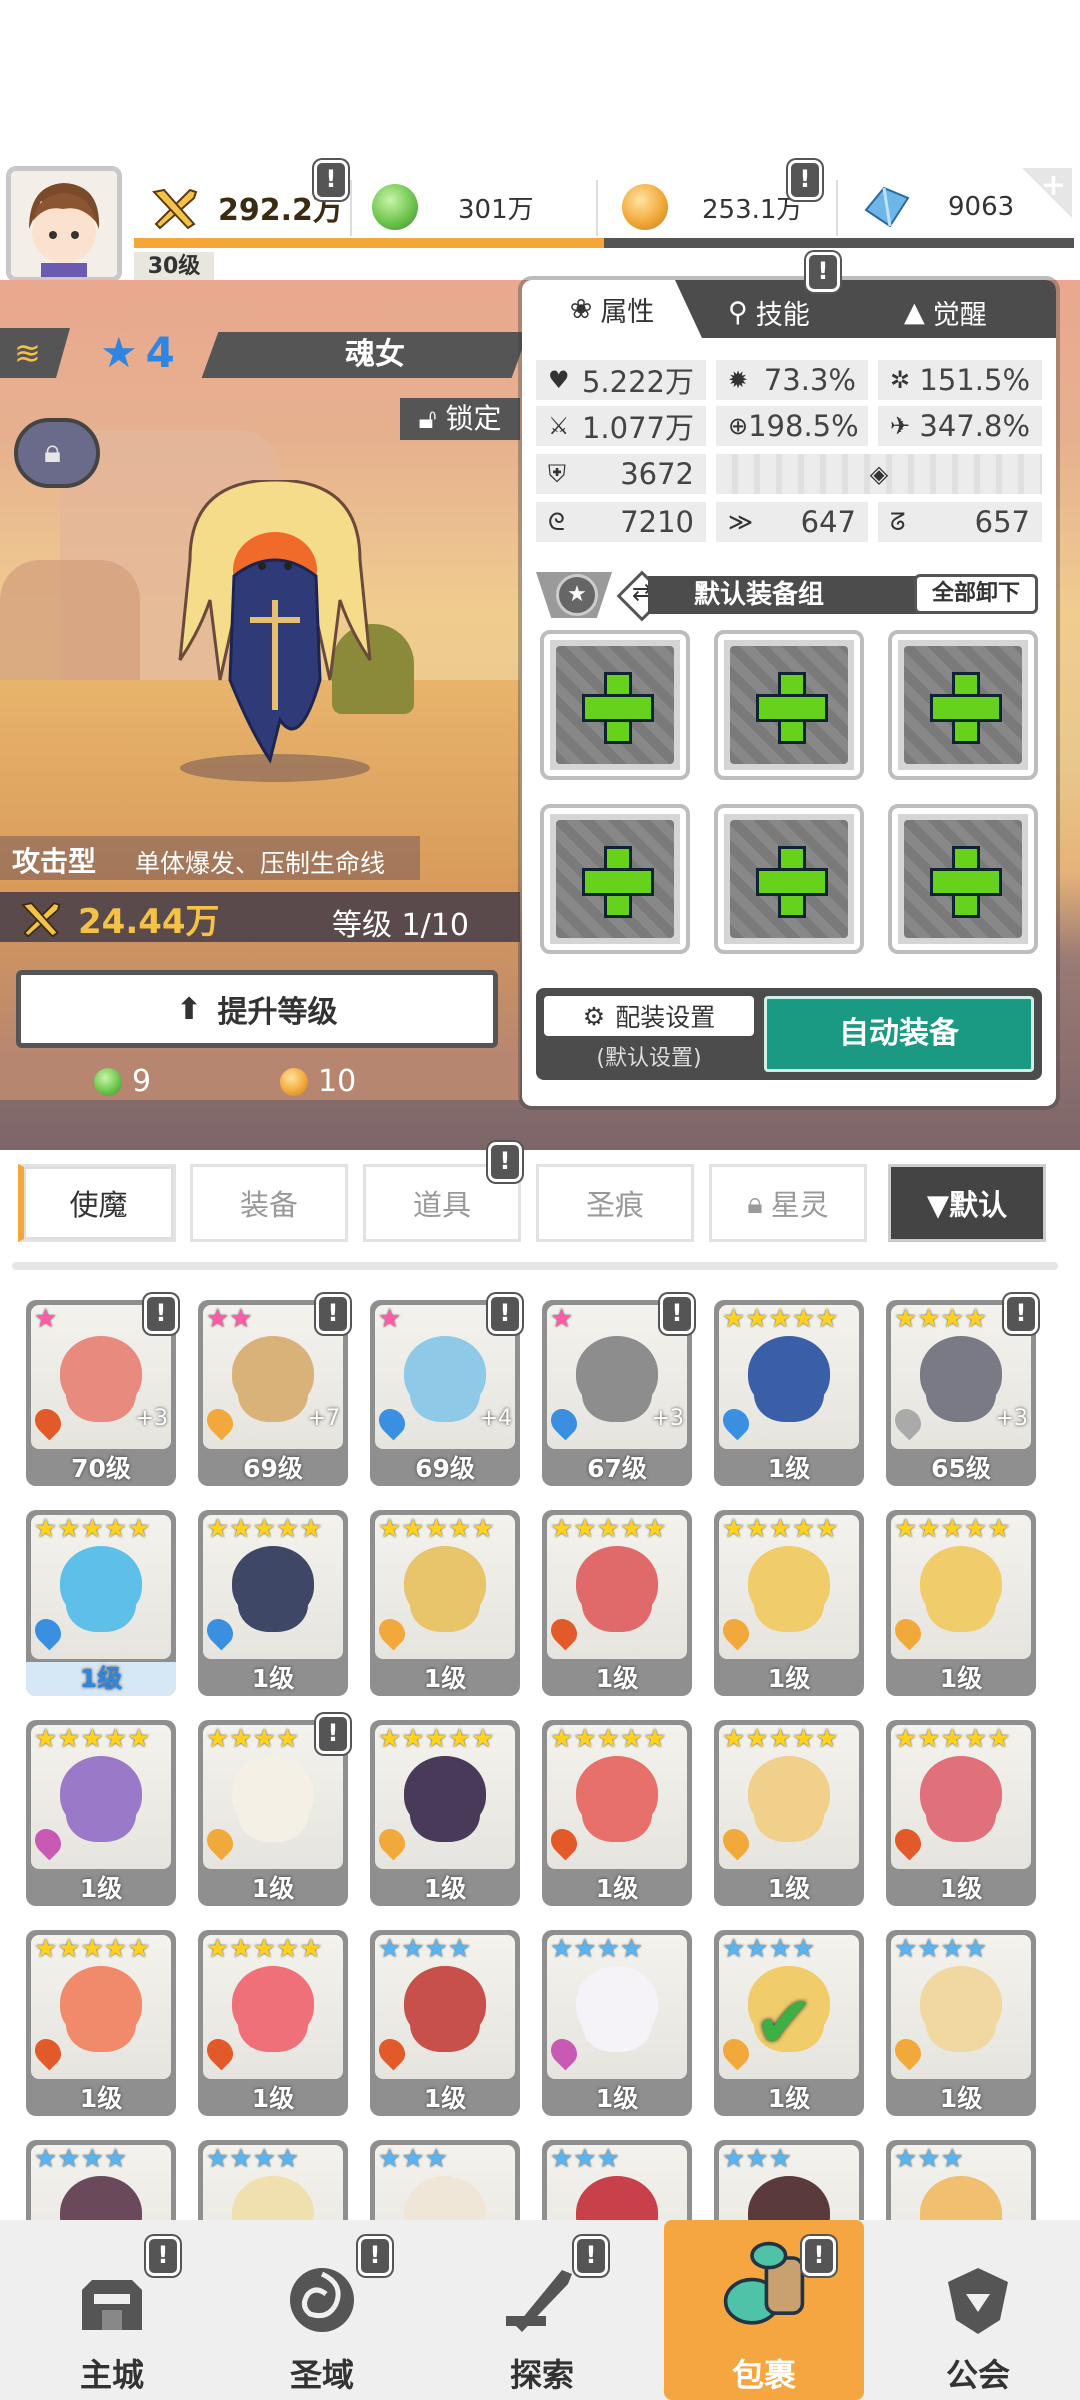  I want to click on stat-power: ᘓ 7210, so click(621, 522).